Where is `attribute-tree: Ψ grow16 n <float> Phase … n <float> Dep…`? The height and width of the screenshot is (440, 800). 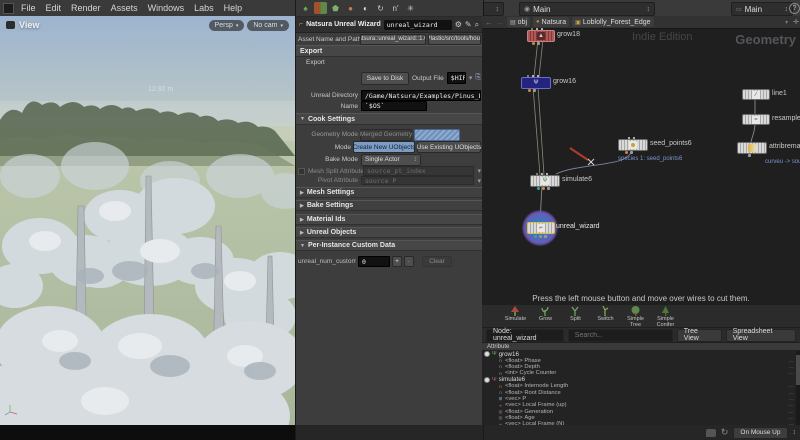
attribute-tree: Ψ grow16 n <float> Phase … n <float> Dep… is located at coordinates (641, 390).